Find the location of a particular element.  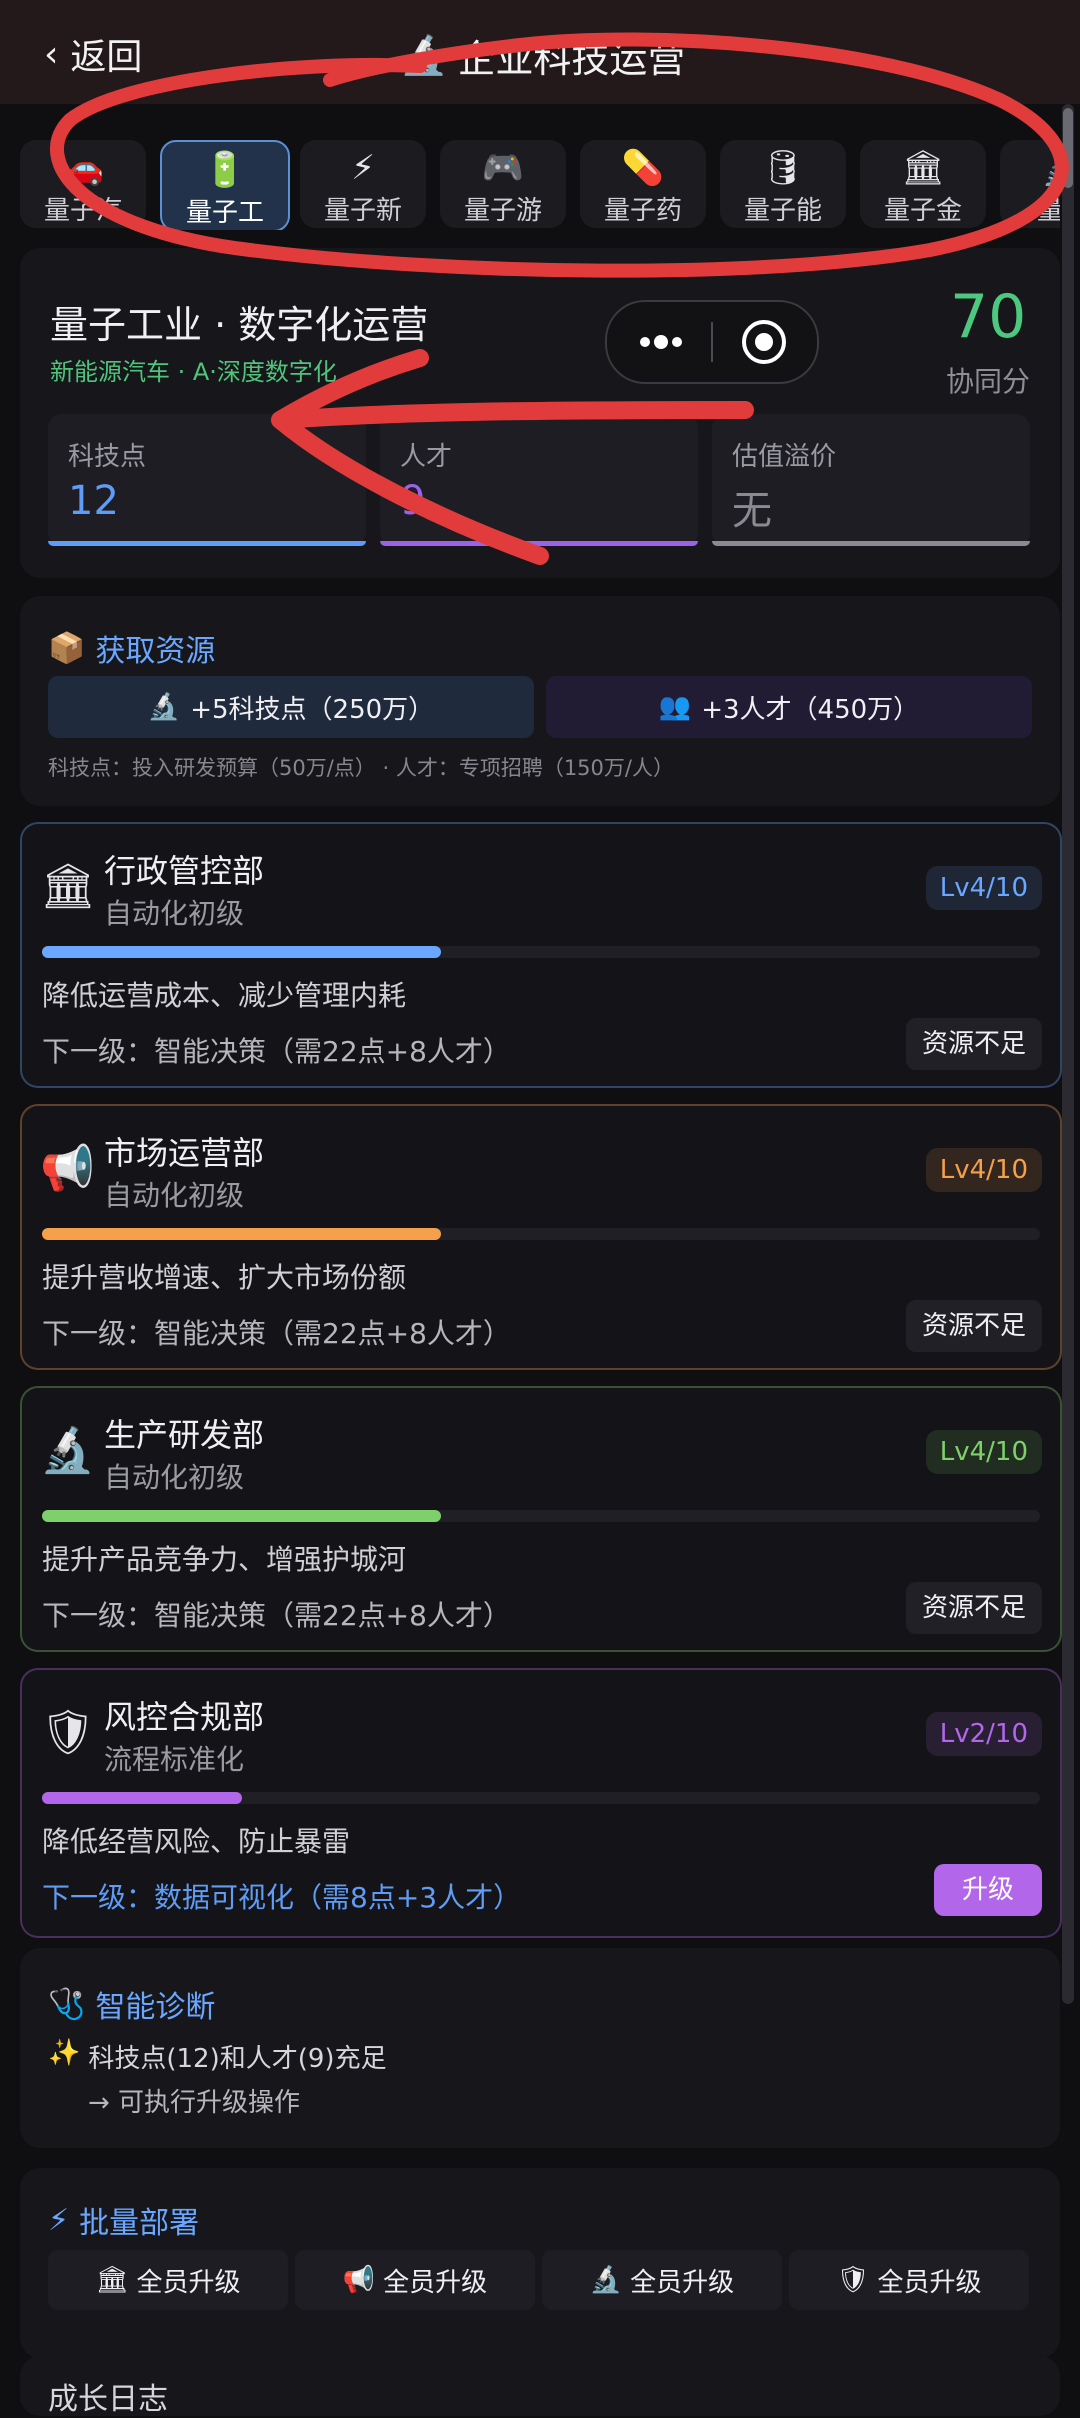

batch-upgrade-button: 🔬 全员升级 is located at coordinates (662, 2280).